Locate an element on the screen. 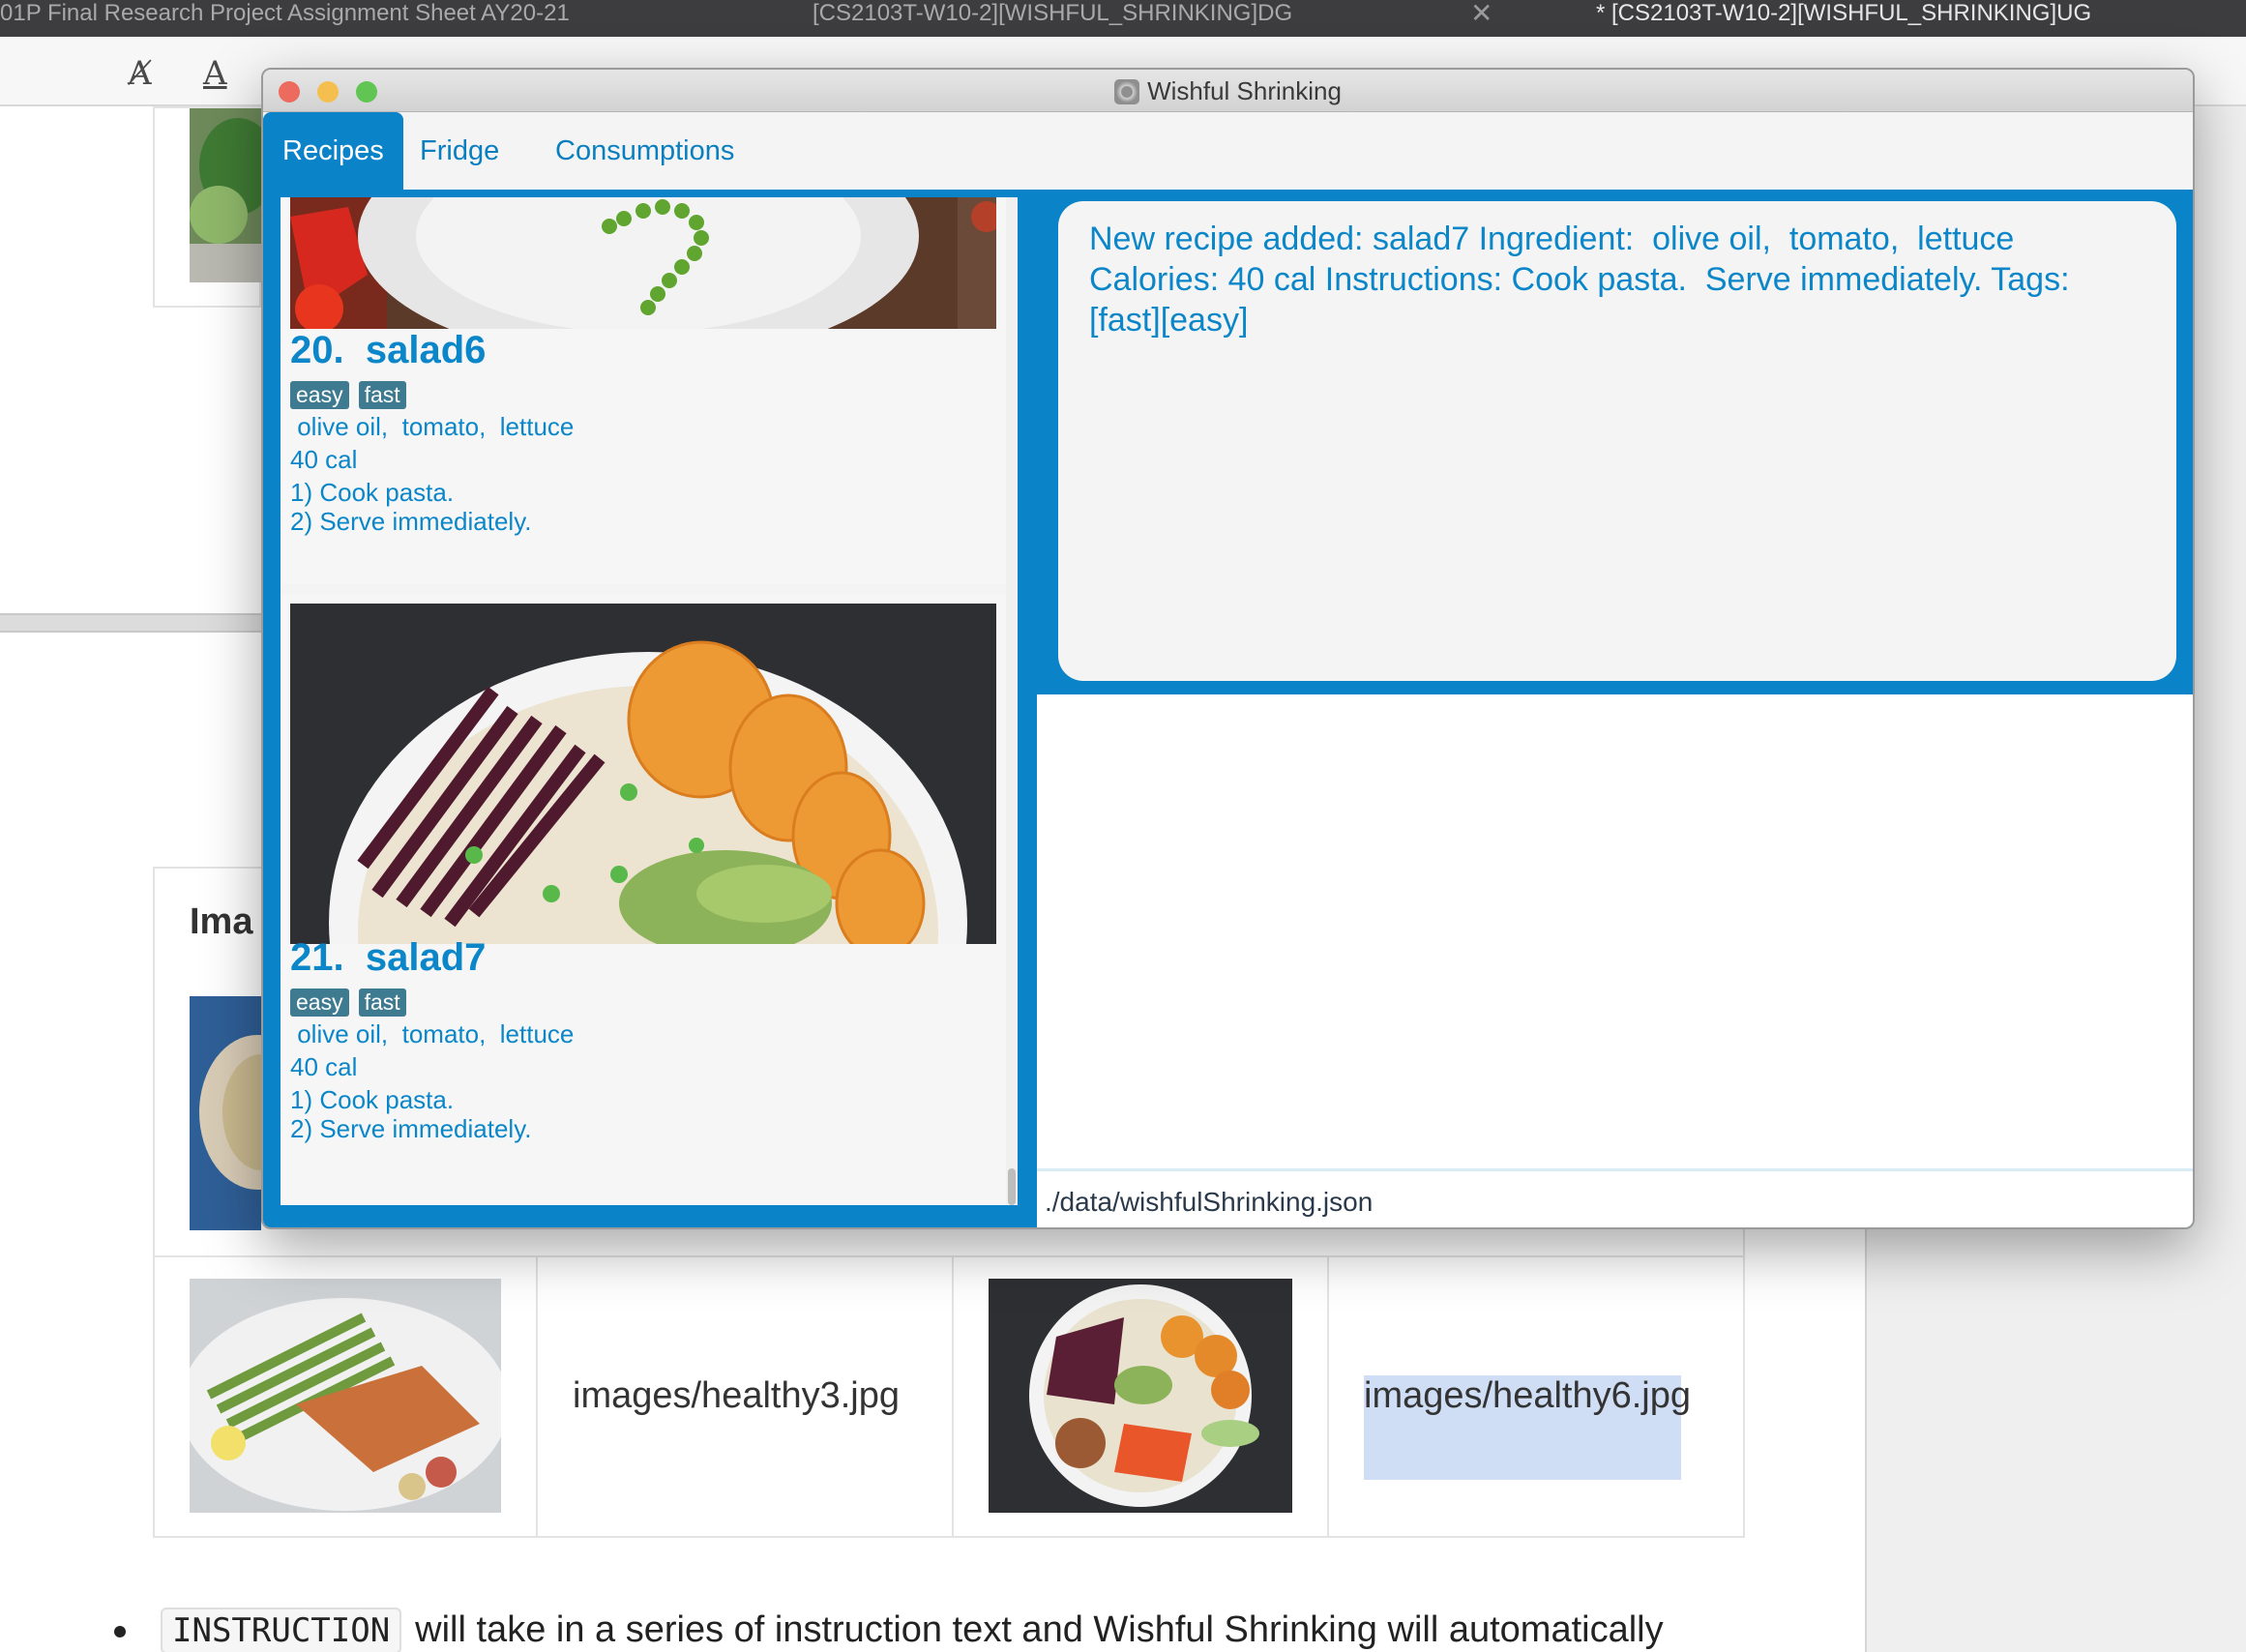 The image size is (2246, 1652). bullet-dot is located at coordinates (120, 1631).